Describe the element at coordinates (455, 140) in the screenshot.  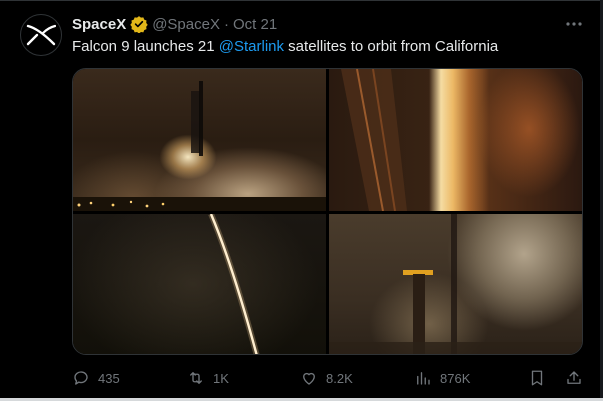
I see `launch-photo-engine-closeup` at that location.